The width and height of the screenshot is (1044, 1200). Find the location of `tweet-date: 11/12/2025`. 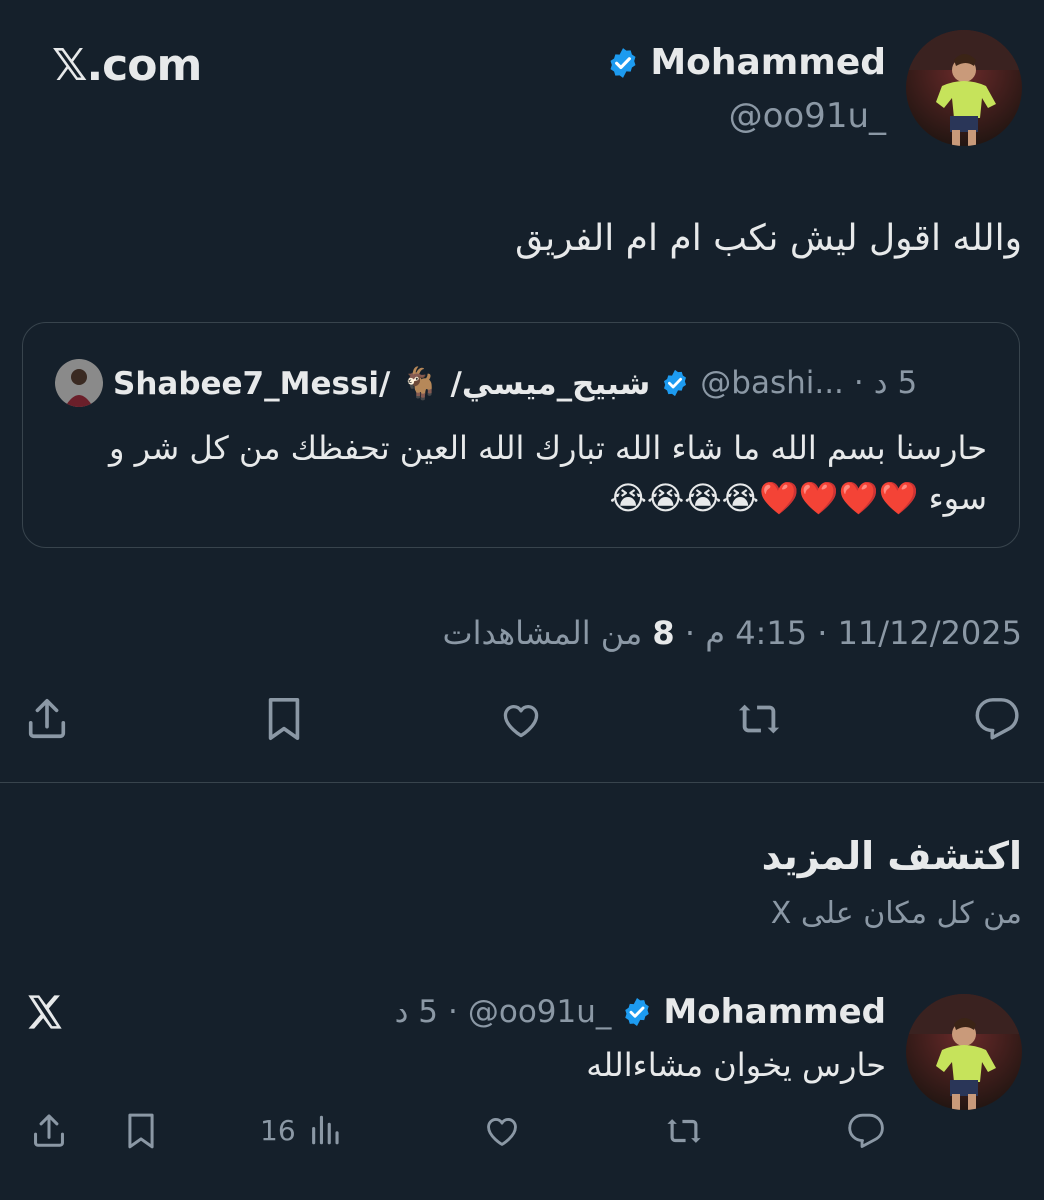

tweet-date: 11/12/2025 is located at coordinates (929, 633).